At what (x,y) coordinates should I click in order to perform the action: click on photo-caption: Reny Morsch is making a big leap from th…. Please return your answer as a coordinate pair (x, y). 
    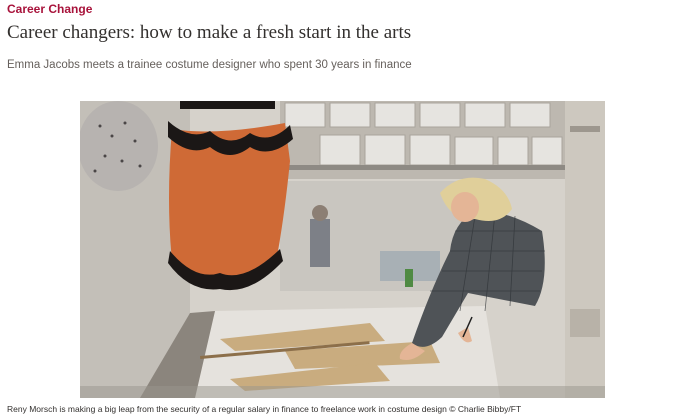
    Looking at the image, I should click on (264, 409).